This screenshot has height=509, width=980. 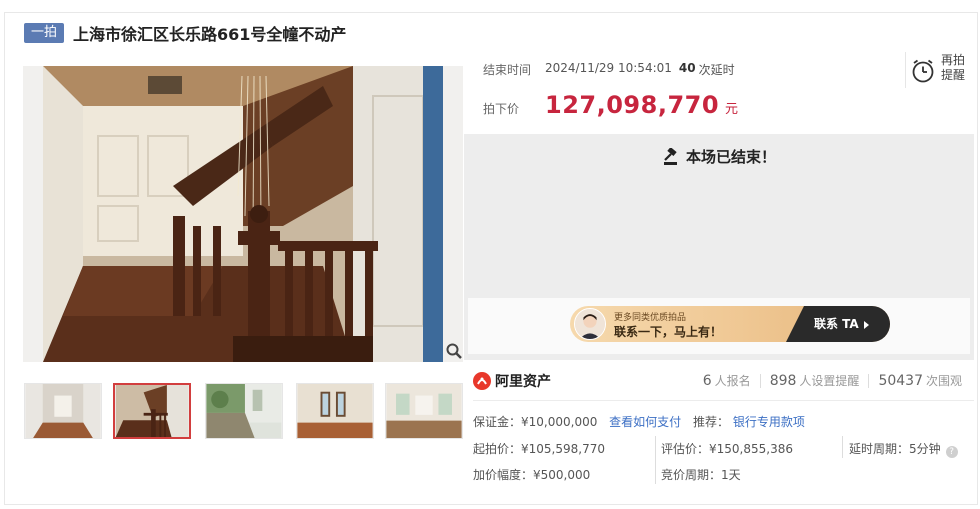 I want to click on promo-line2: 联系一下，马上有！, so click(x=668, y=332).